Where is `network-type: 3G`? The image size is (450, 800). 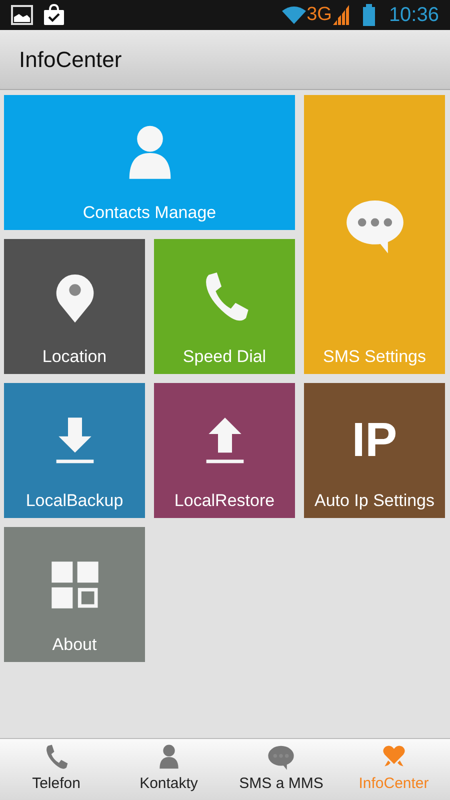
network-type: 3G is located at coordinates (319, 14).